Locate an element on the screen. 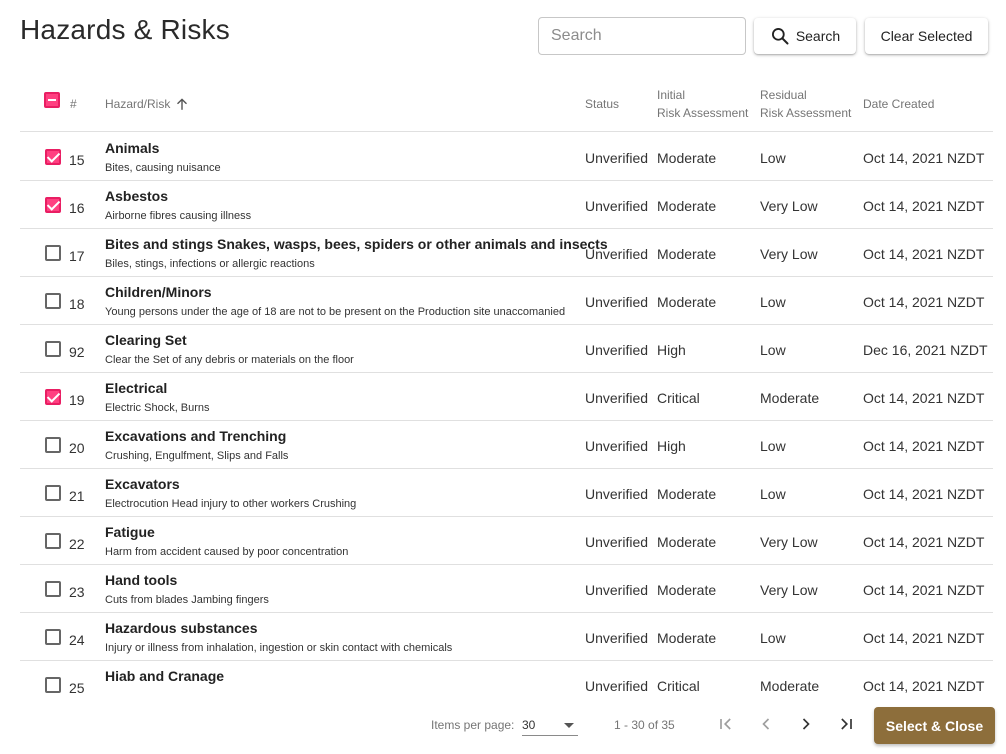 The height and width of the screenshot is (754, 1006). row-number: 22 is located at coordinates (77, 544).